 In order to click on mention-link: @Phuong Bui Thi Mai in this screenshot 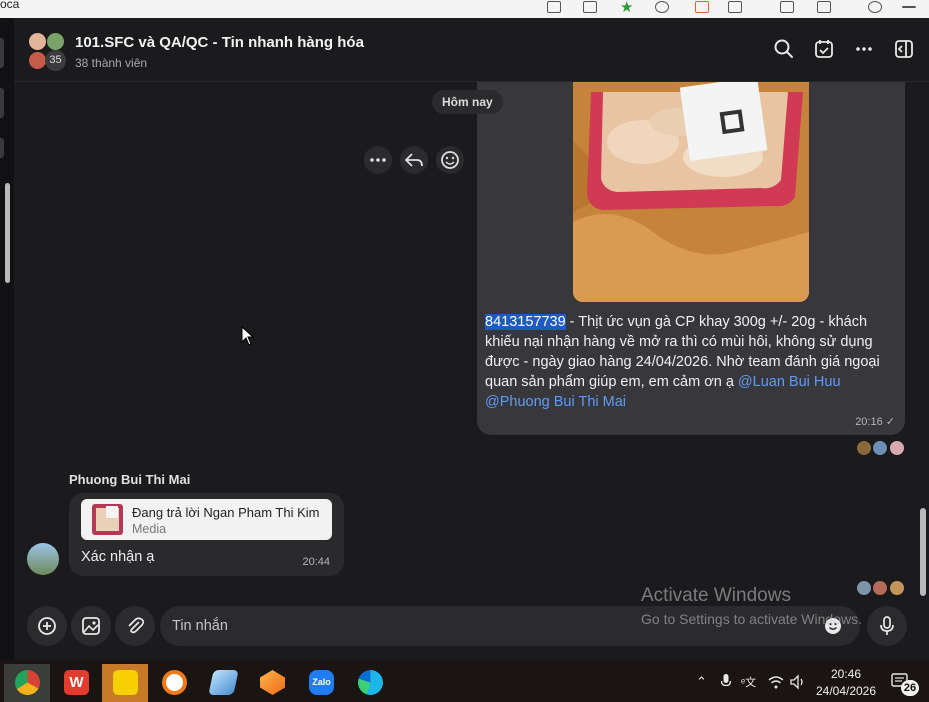, I will do `click(555, 402)`.